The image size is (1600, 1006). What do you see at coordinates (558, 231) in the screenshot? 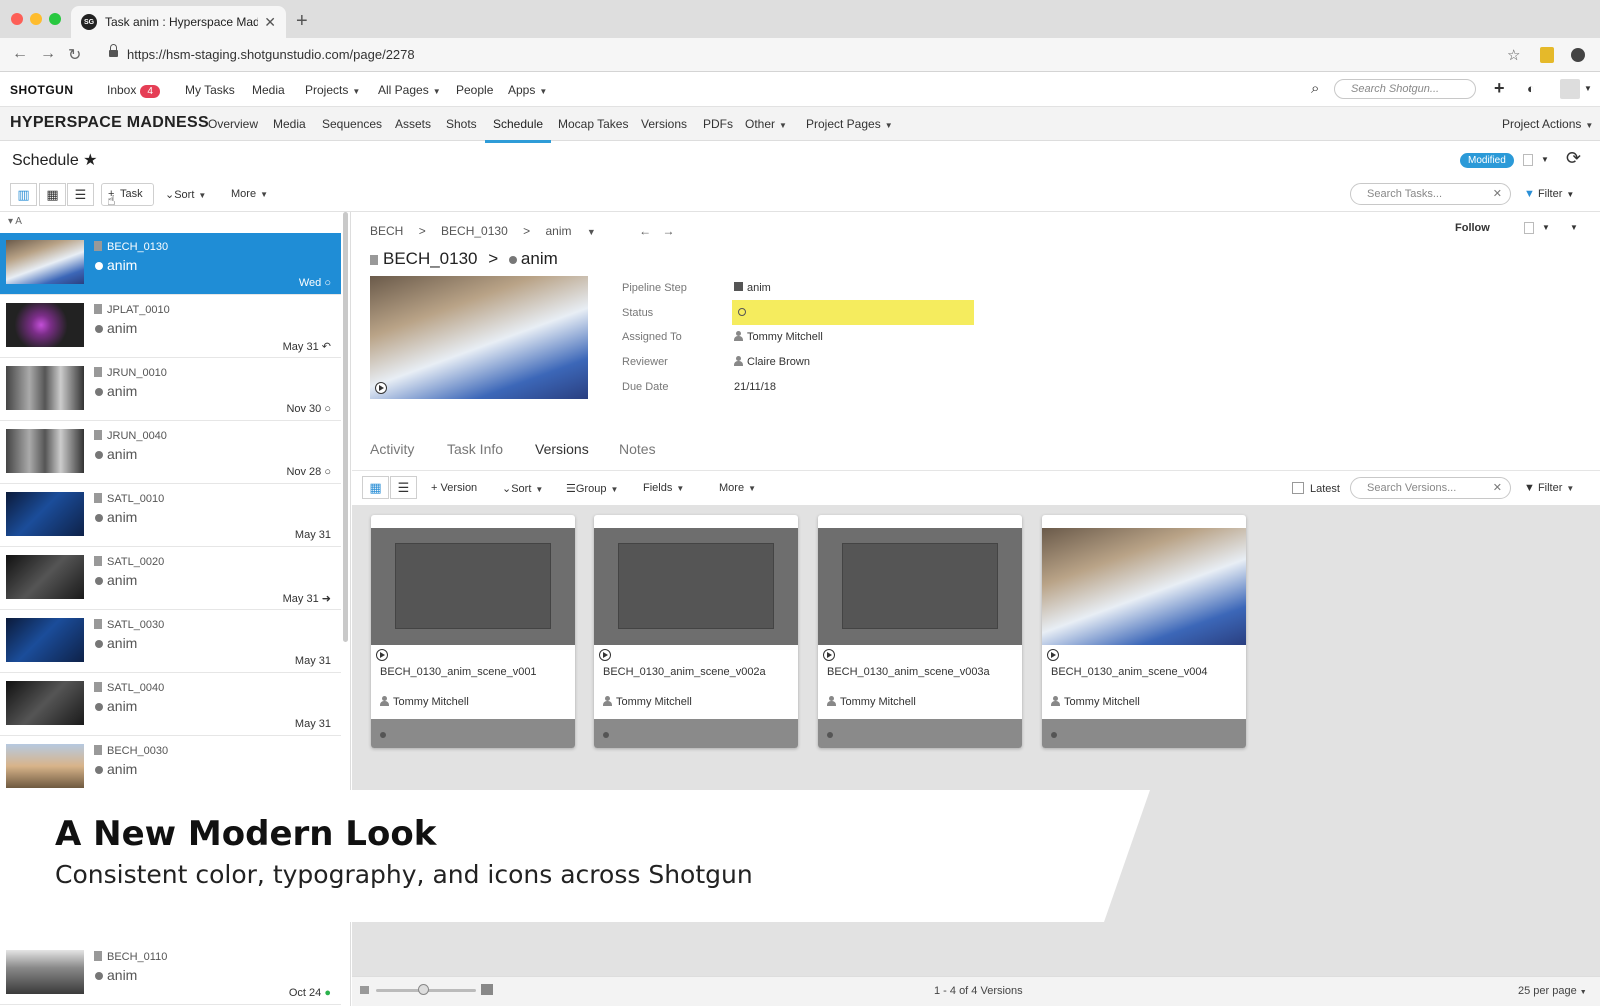
I see `breadcrumb-item: anim` at bounding box center [558, 231].